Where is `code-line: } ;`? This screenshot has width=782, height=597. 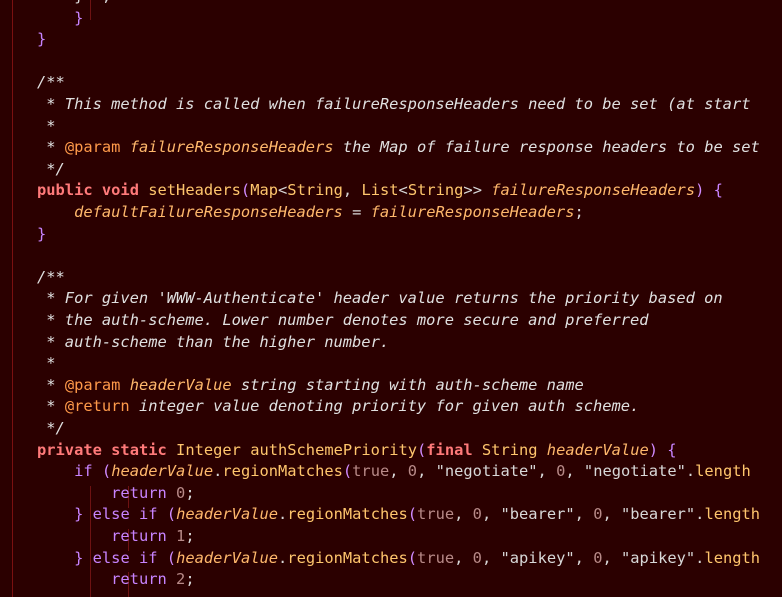
code-line: } ; is located at coordinates (74, 4).